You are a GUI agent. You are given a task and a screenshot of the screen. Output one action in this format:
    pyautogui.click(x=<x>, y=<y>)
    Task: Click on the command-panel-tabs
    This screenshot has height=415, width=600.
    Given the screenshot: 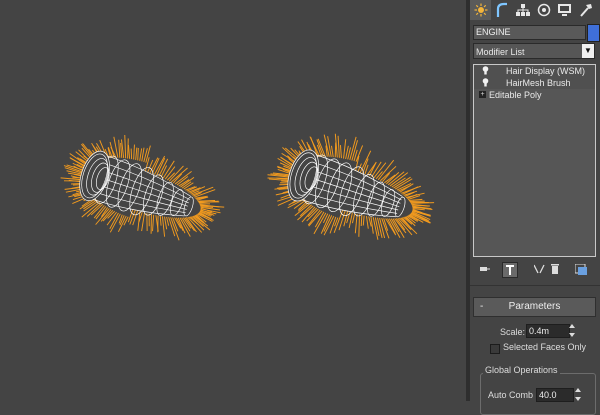 What is the action you would take?
    pyautogui.click(x=535, y=10)
    